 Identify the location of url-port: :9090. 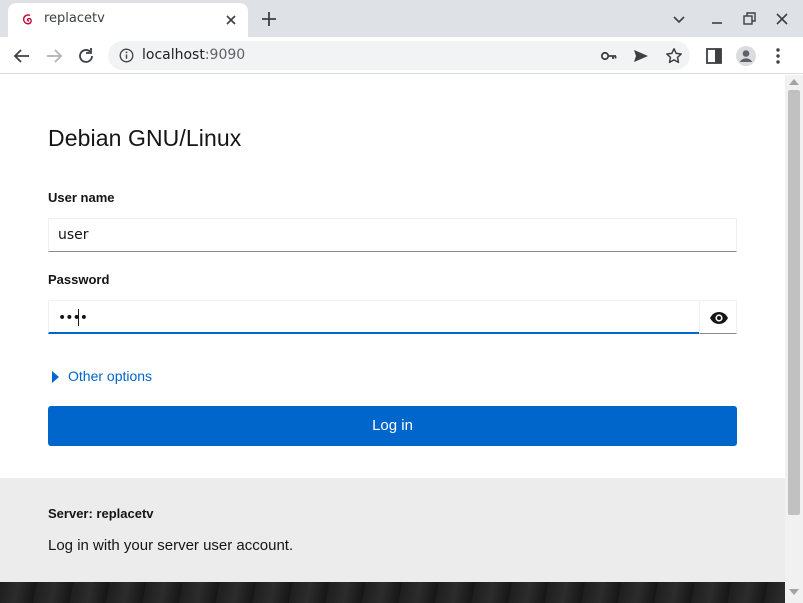
(225, 55).